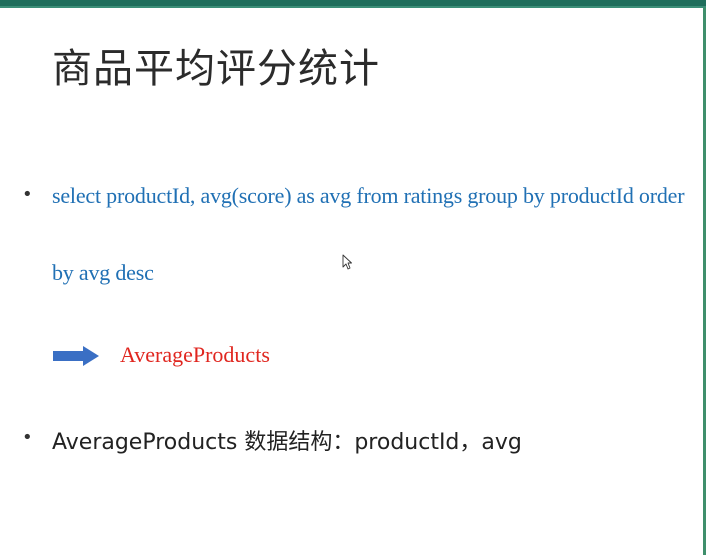 The width and height of the screenshot is (706, 555). I want to click on sql-query-line-2: by avg desc, so click(103, 272).